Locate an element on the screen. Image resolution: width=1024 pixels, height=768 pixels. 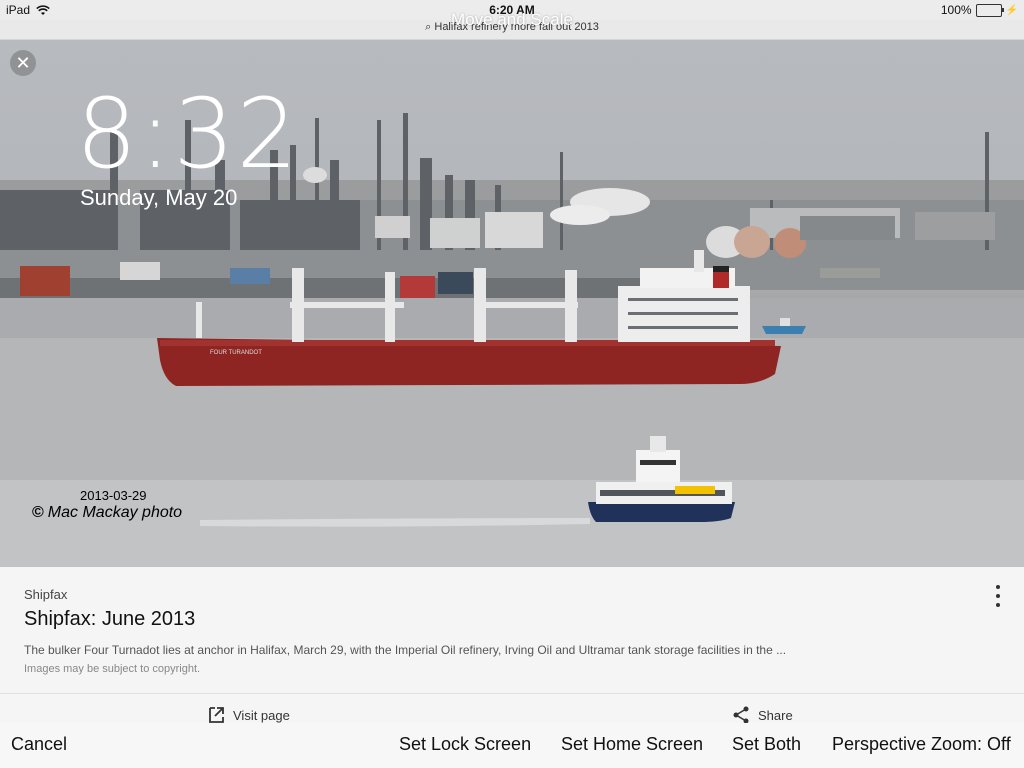
share-icon is located at coordinates (741, 715).